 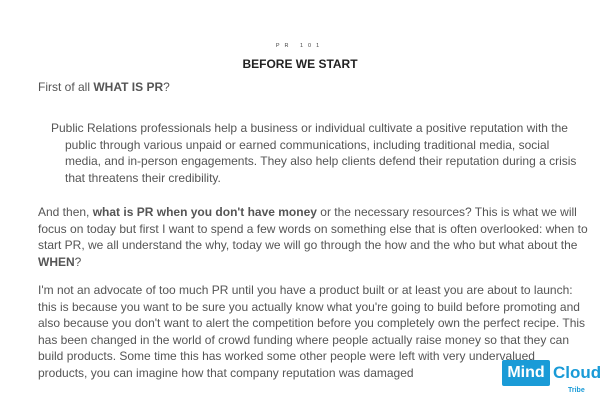 I want to click on mind-cloud-tribe-logo: Mind Cloud Tribe, so click(x=551, y=376).